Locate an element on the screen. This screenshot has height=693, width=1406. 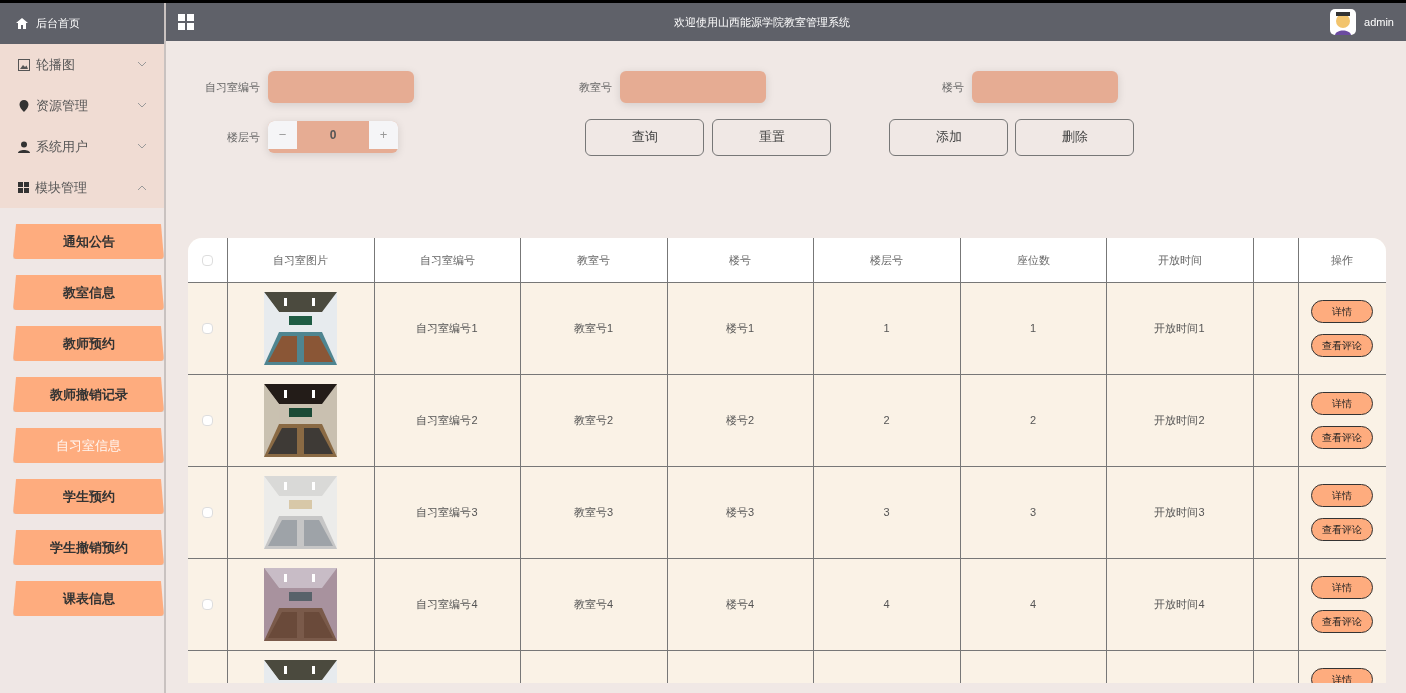
action-button: 查询 is located at coordinates (644, 137).